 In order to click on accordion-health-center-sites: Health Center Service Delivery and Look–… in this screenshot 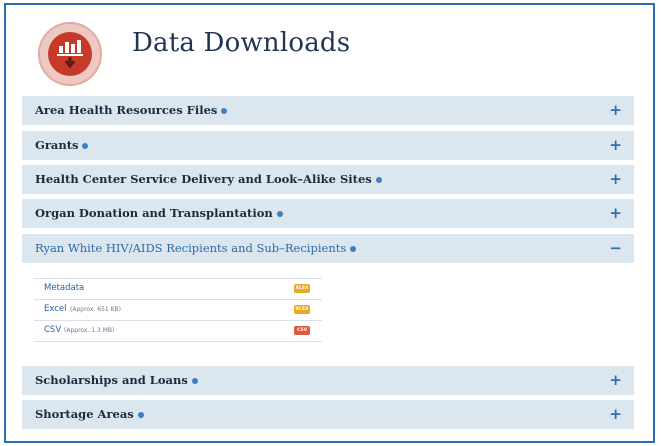, I will do `click(328, 179)`.